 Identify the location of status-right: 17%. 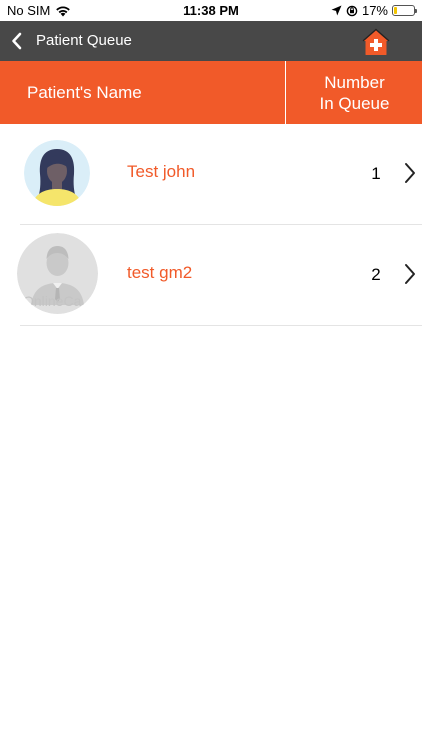
(374, 10).